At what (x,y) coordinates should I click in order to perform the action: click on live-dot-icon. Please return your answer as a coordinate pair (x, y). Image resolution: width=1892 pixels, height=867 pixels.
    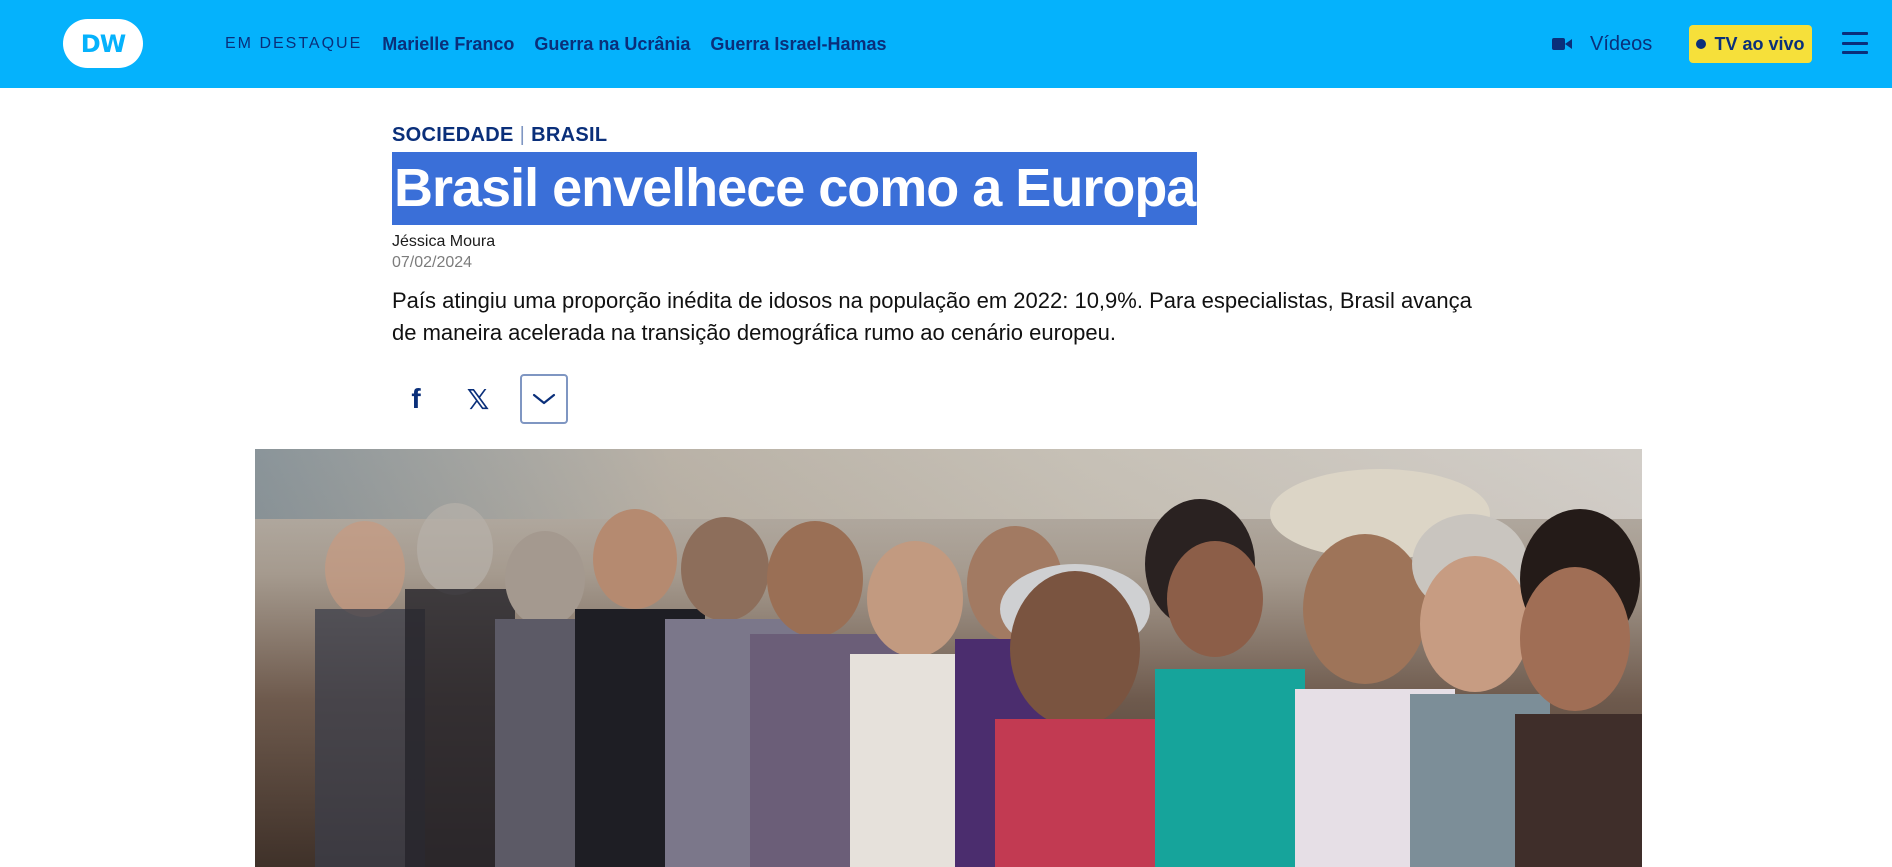
    Looking at the image, I should click on (1701, 44).